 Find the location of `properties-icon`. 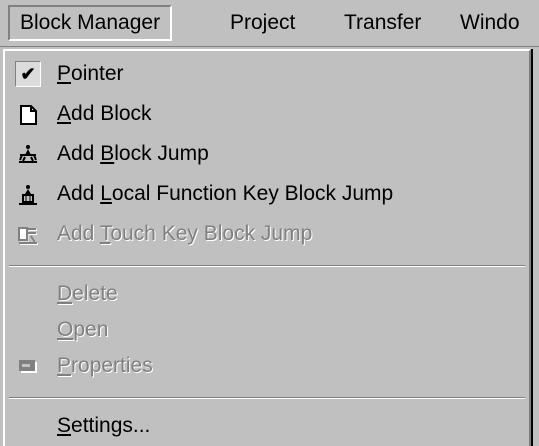

properties-icon is located at coordinates (28, 366).